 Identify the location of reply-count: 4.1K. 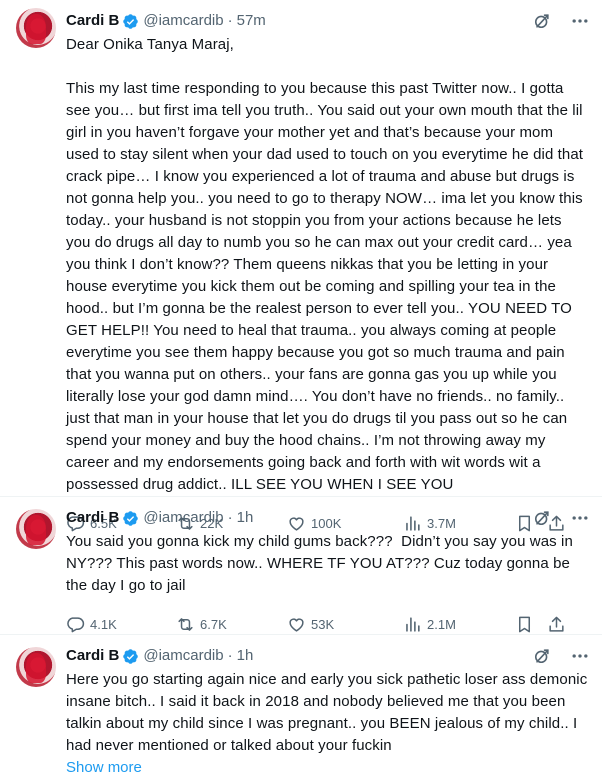
(103, 624).